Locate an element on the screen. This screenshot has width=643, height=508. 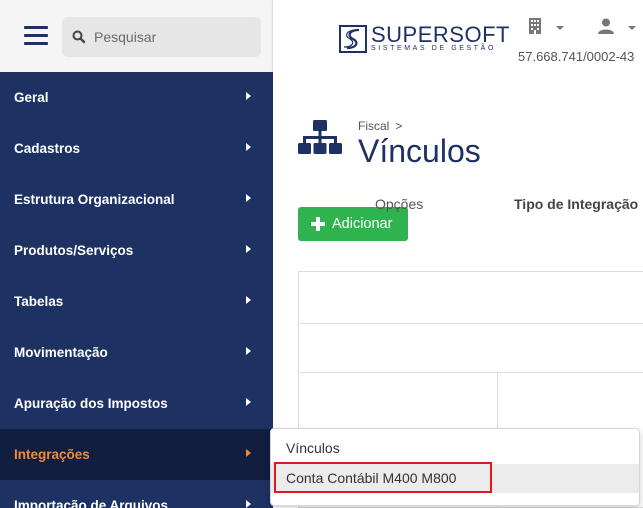
sidebar-item-label: Movimentação is located at coordinates (61, 352).